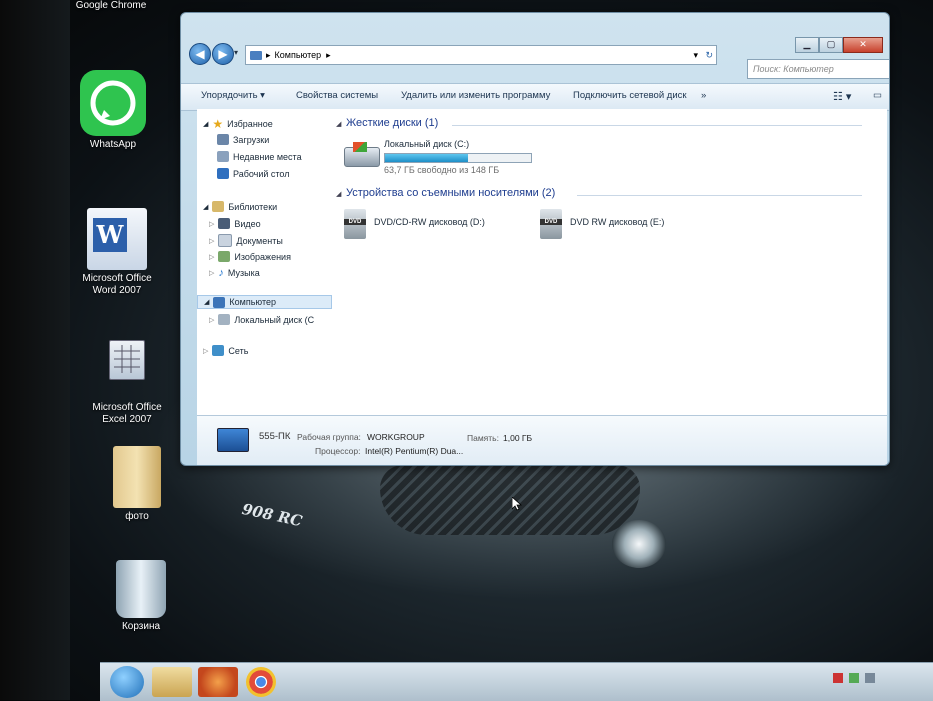 Image resolution: width=933 pixels, height=701 pixels. I want to click on flag-icon, so click(838, 678).